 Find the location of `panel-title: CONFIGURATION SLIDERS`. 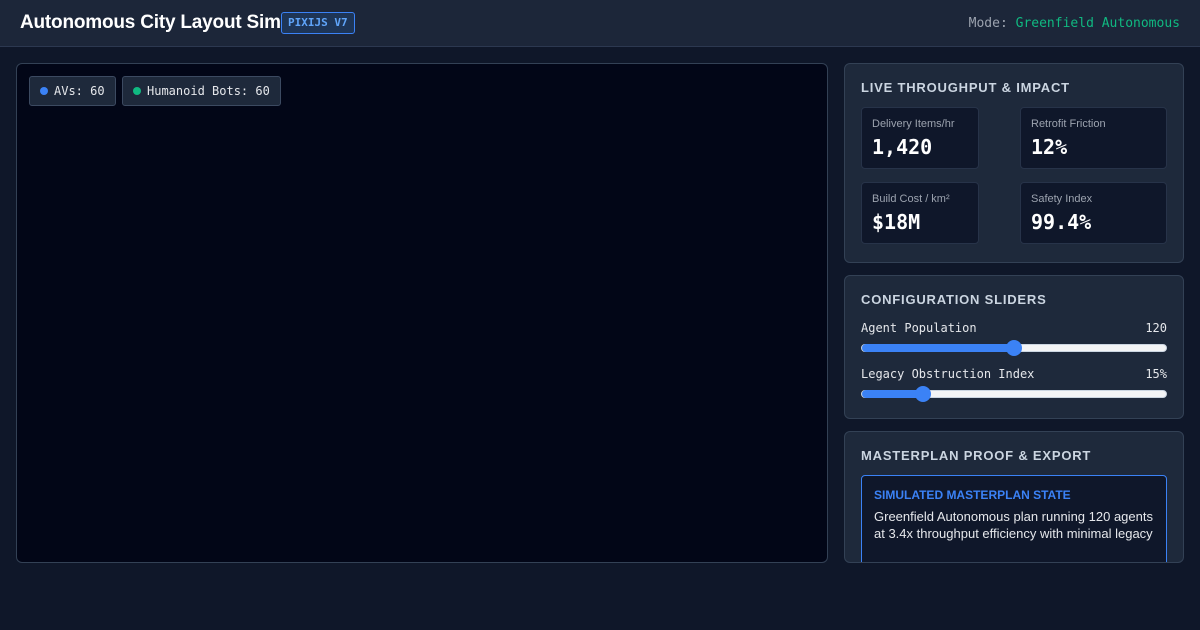

panel-title: CONFIGURATION SLIDERS is located at coordinates (954, 299).